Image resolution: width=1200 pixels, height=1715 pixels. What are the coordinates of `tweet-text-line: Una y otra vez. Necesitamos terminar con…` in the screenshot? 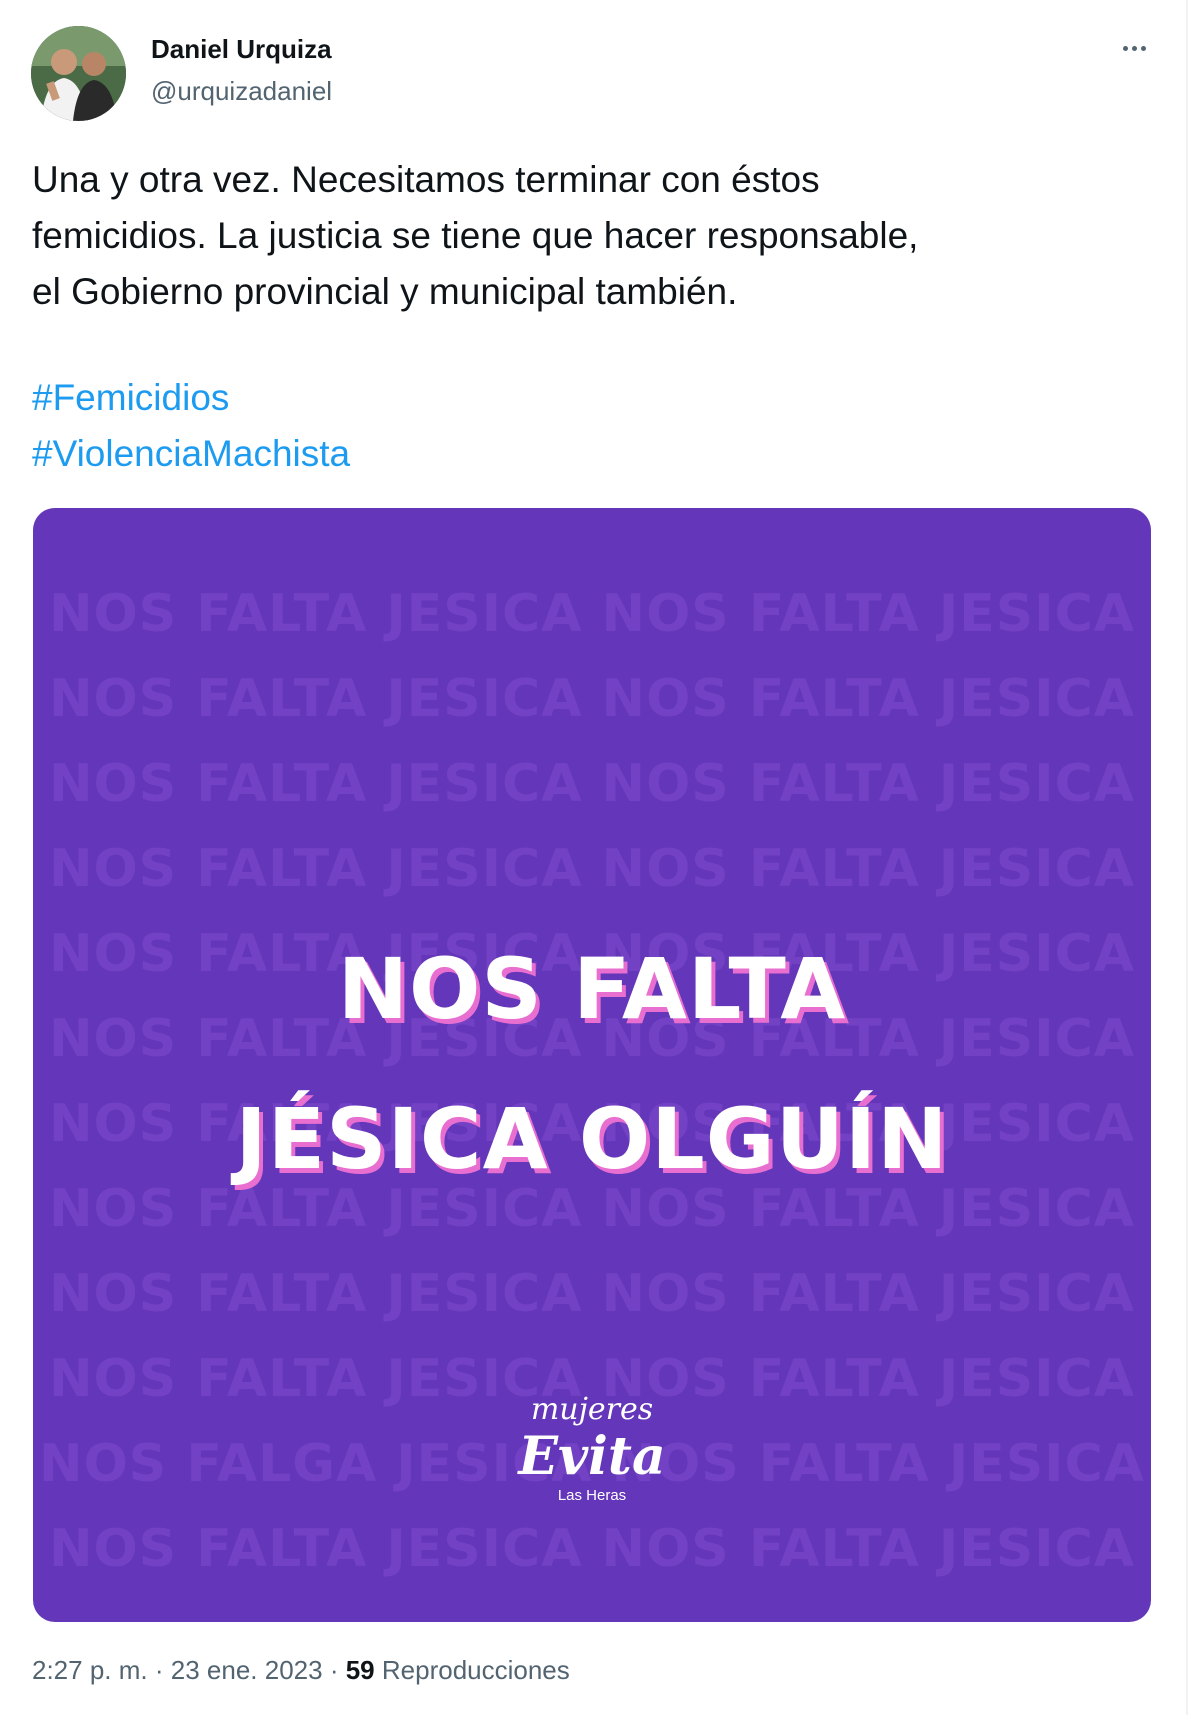 It's located at (426, 179).